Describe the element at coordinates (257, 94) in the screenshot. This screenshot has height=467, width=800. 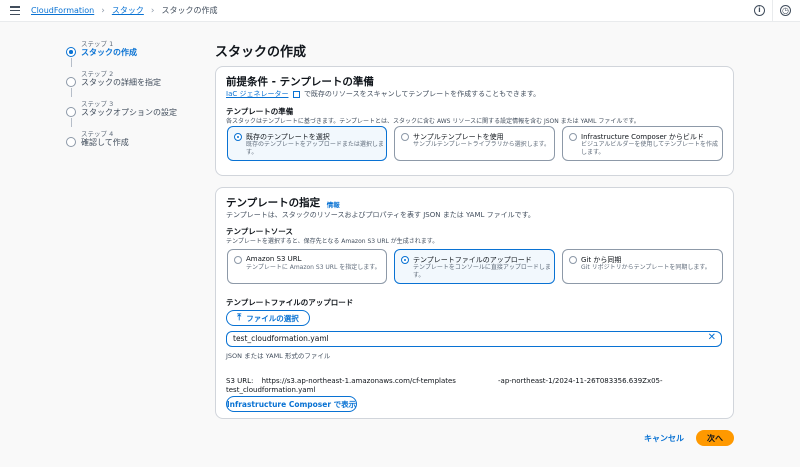
I see `iac-generator-link: IaC ジェネレーター` at that location.